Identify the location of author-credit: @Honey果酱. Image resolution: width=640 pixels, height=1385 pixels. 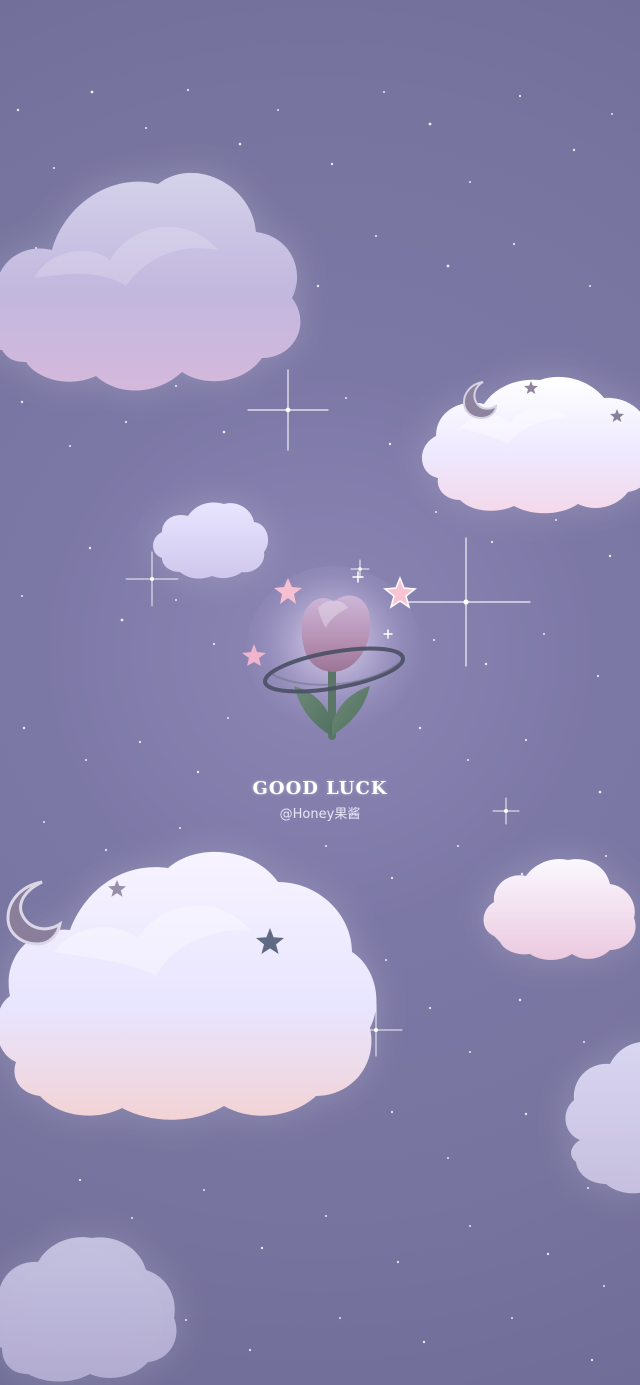
(320, 814).